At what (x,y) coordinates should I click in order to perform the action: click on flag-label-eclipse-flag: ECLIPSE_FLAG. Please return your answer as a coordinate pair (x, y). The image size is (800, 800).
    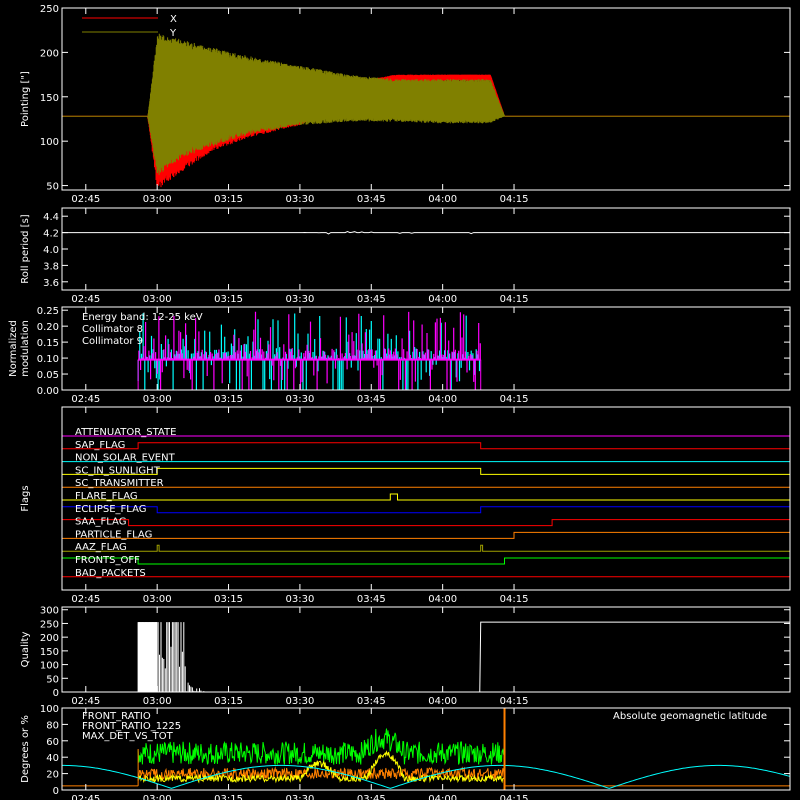
    Looking at the image, I should click on (110, 509).